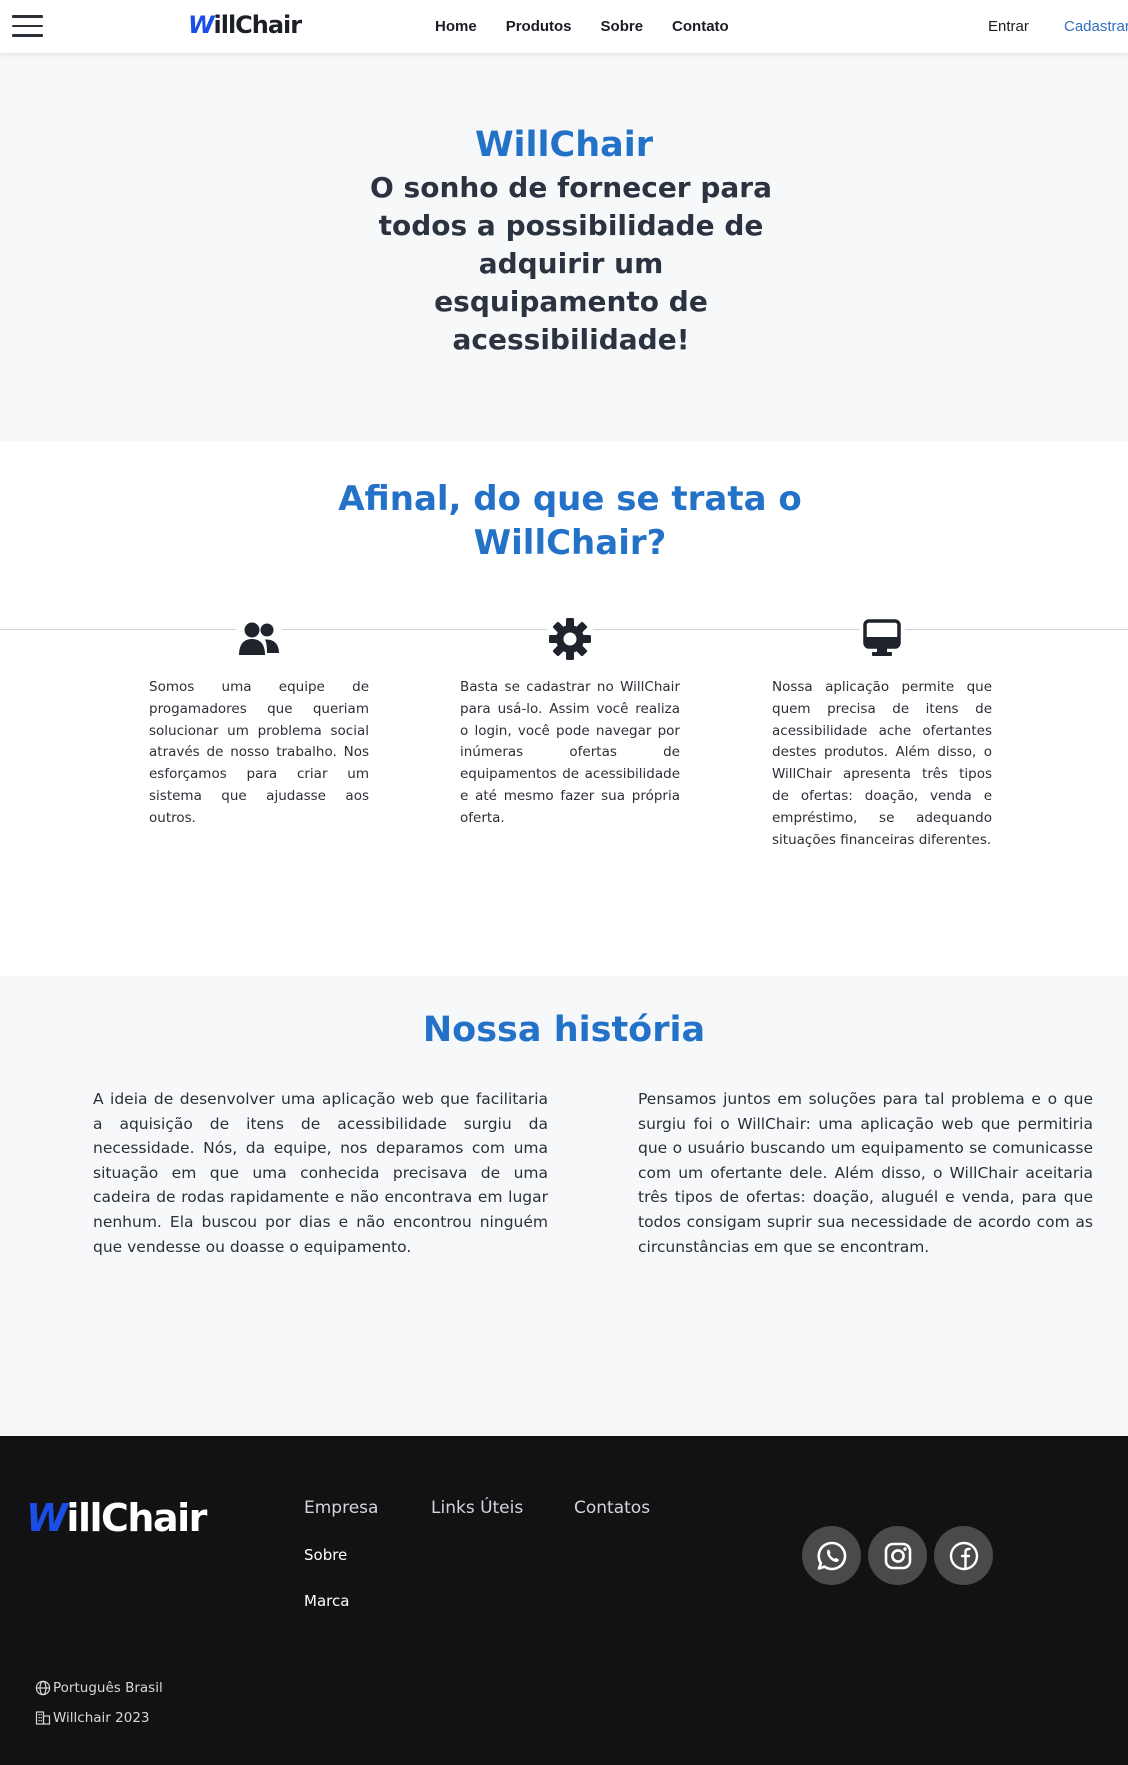 The width and height of the screenshot is (1128, 1765). What do you see at coordinates (259, 639) in the screenshot?
I see `users-icon` at bounding box center [259, 639].